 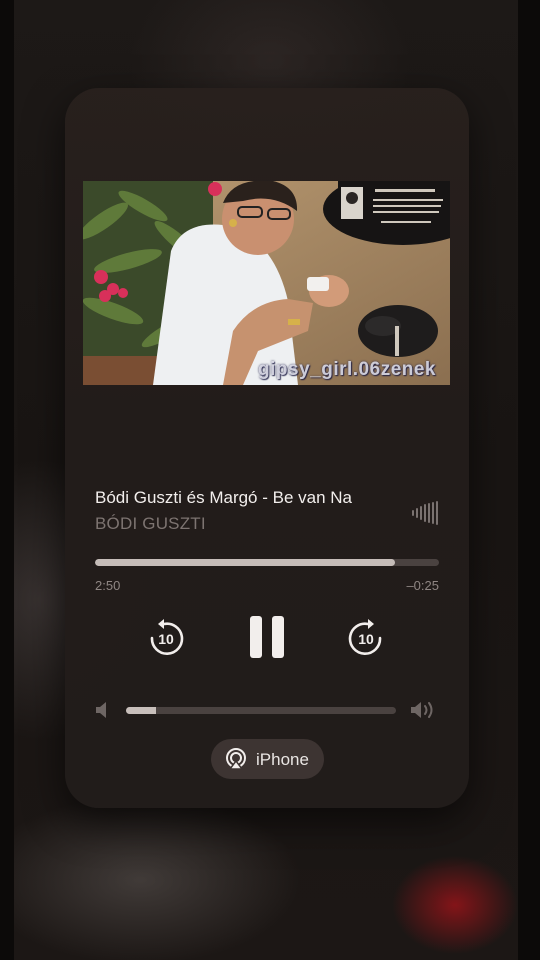 What do you see at coordinates (7, 480) in the screenshot?
I see `background-edge-left` at bounding box center [7, 480].